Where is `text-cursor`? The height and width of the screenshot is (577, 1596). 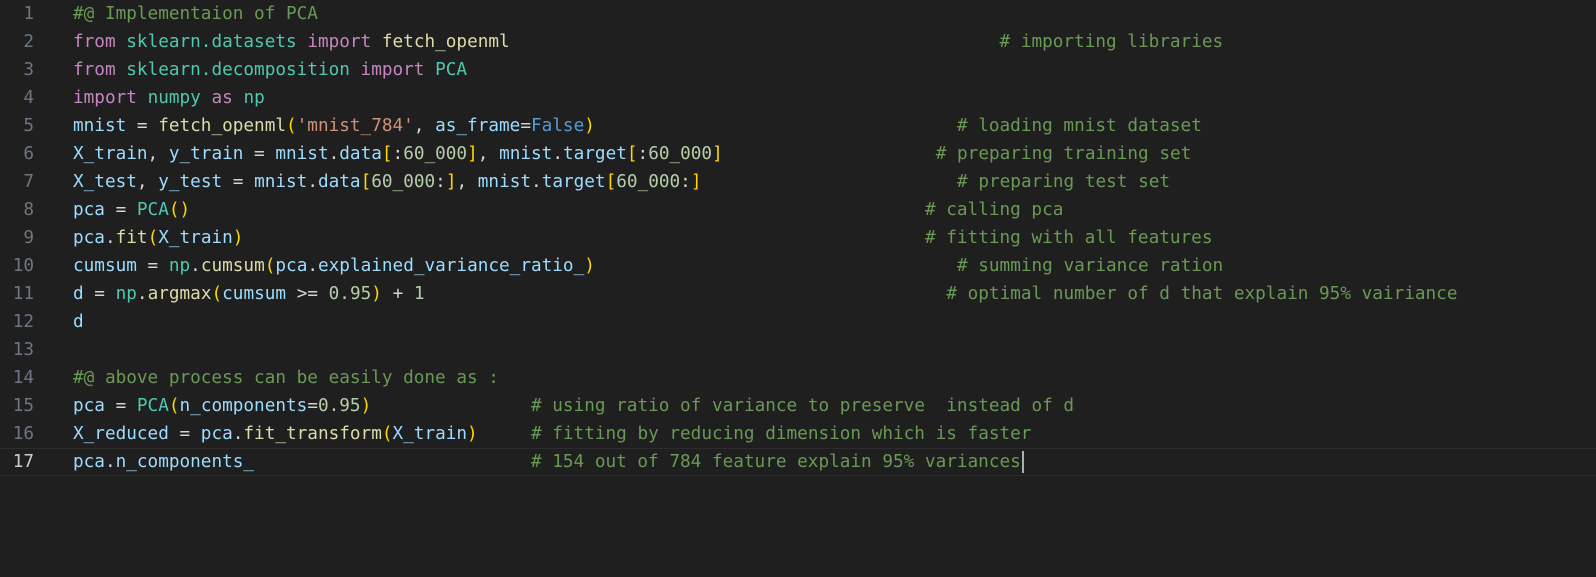 text-cursor is located at coordinates (1022, 462).